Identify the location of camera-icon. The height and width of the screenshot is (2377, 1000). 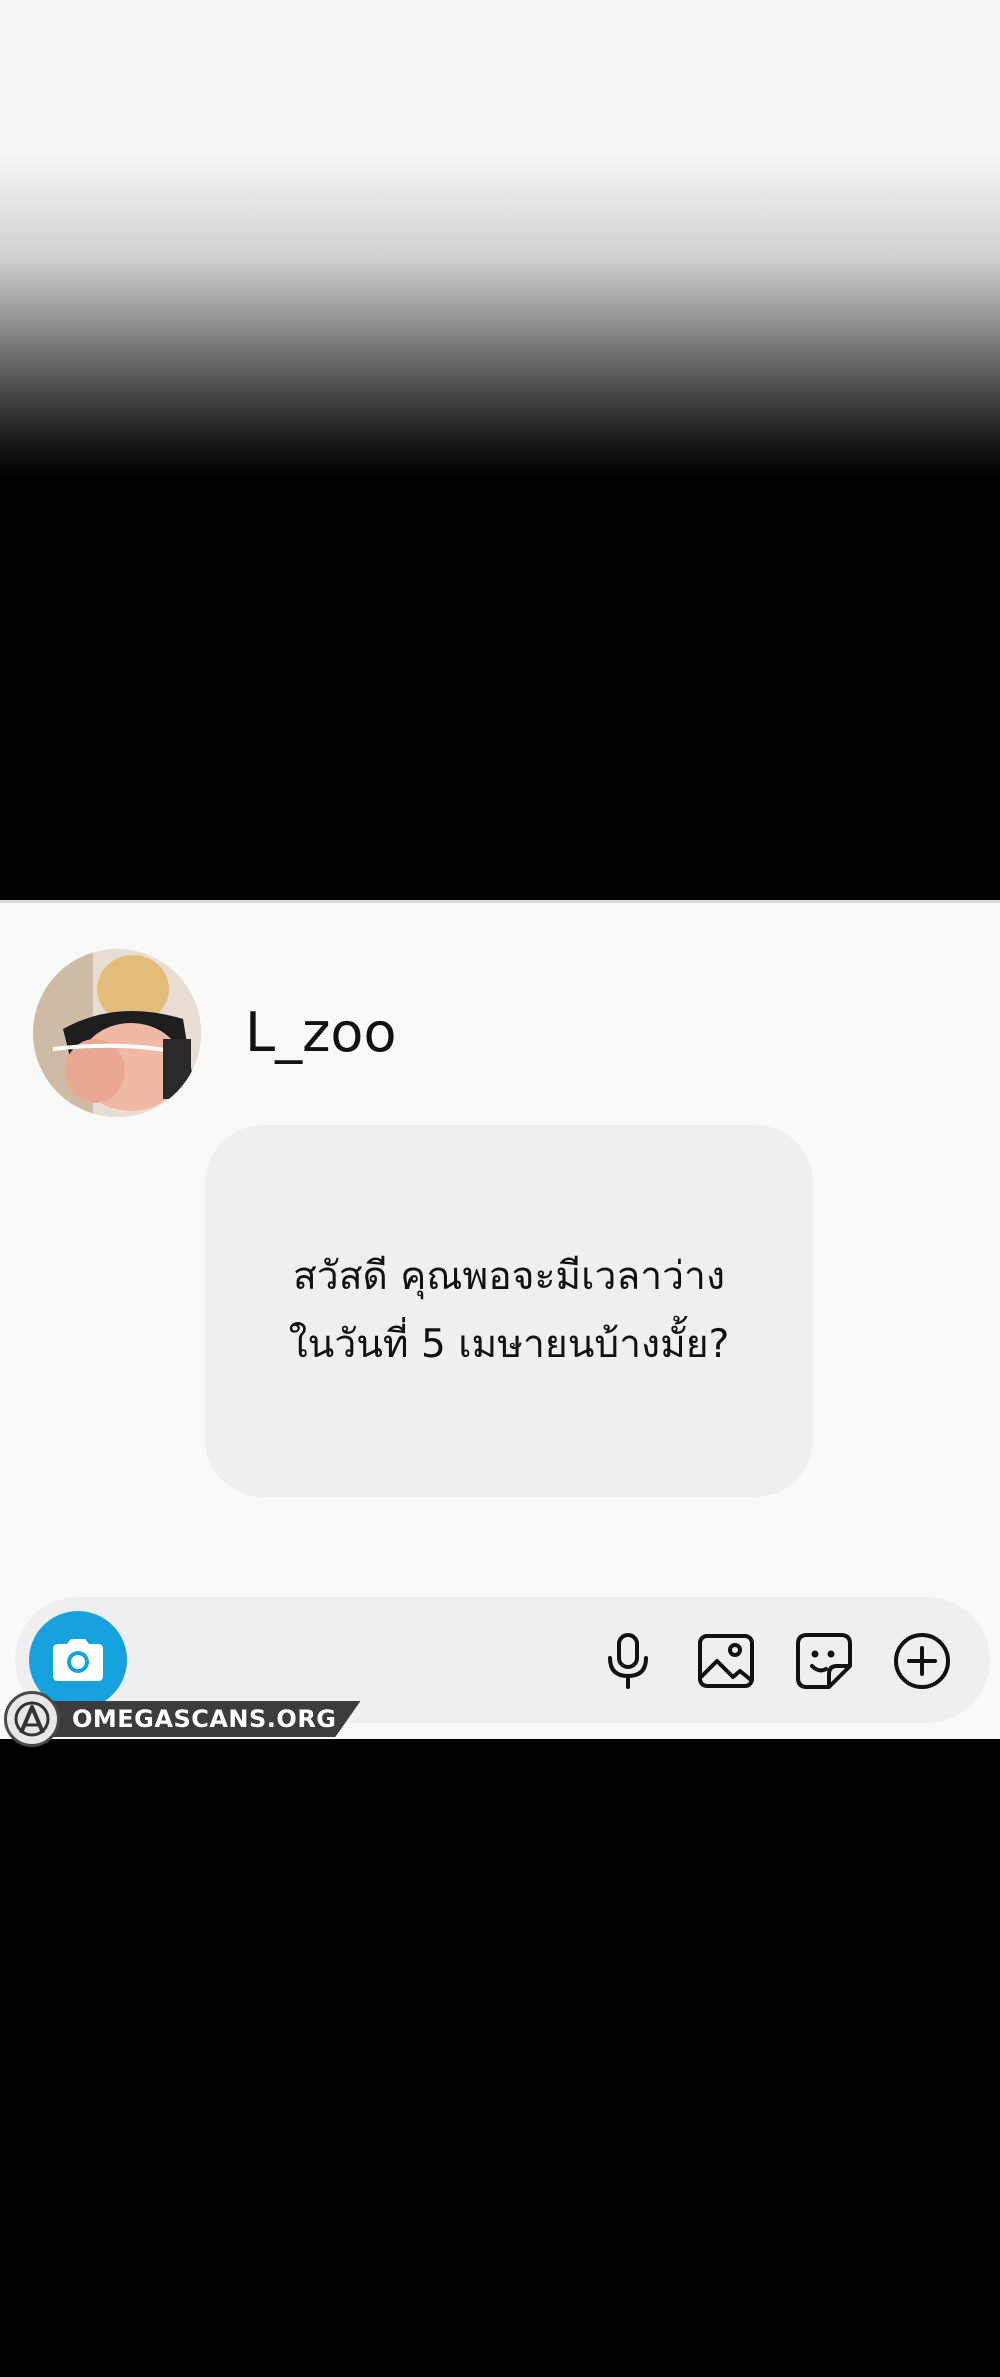
(78, 1660).